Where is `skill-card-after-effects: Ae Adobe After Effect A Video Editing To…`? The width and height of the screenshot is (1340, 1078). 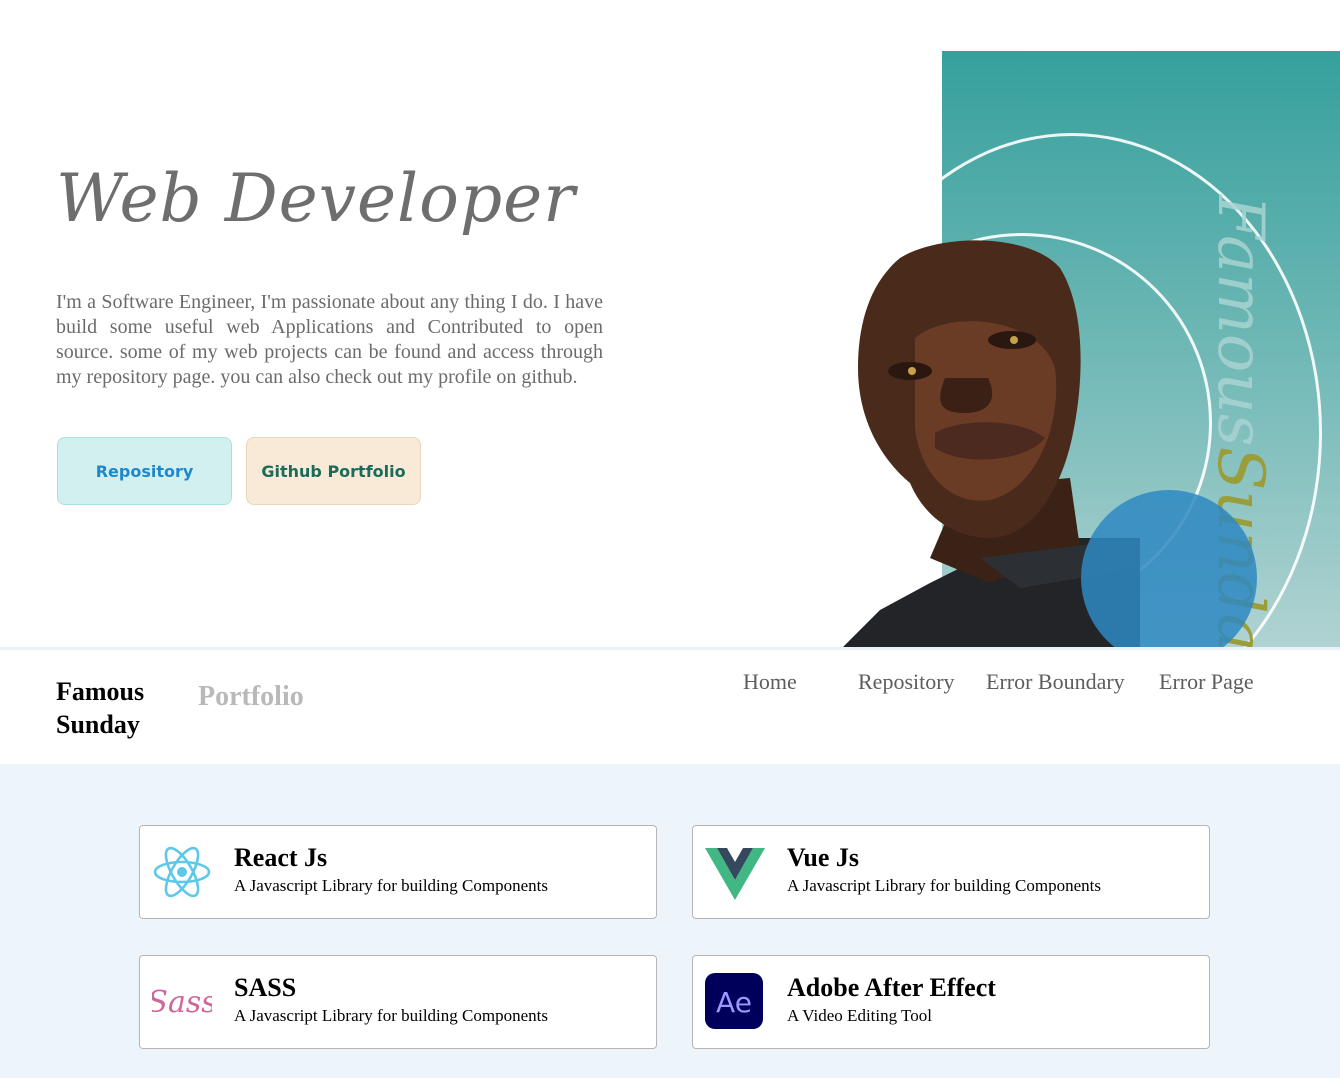
skill-card-after-effects: Ae Adobe After Effect A Video Editing To… is located at coordinates (951, 1002).